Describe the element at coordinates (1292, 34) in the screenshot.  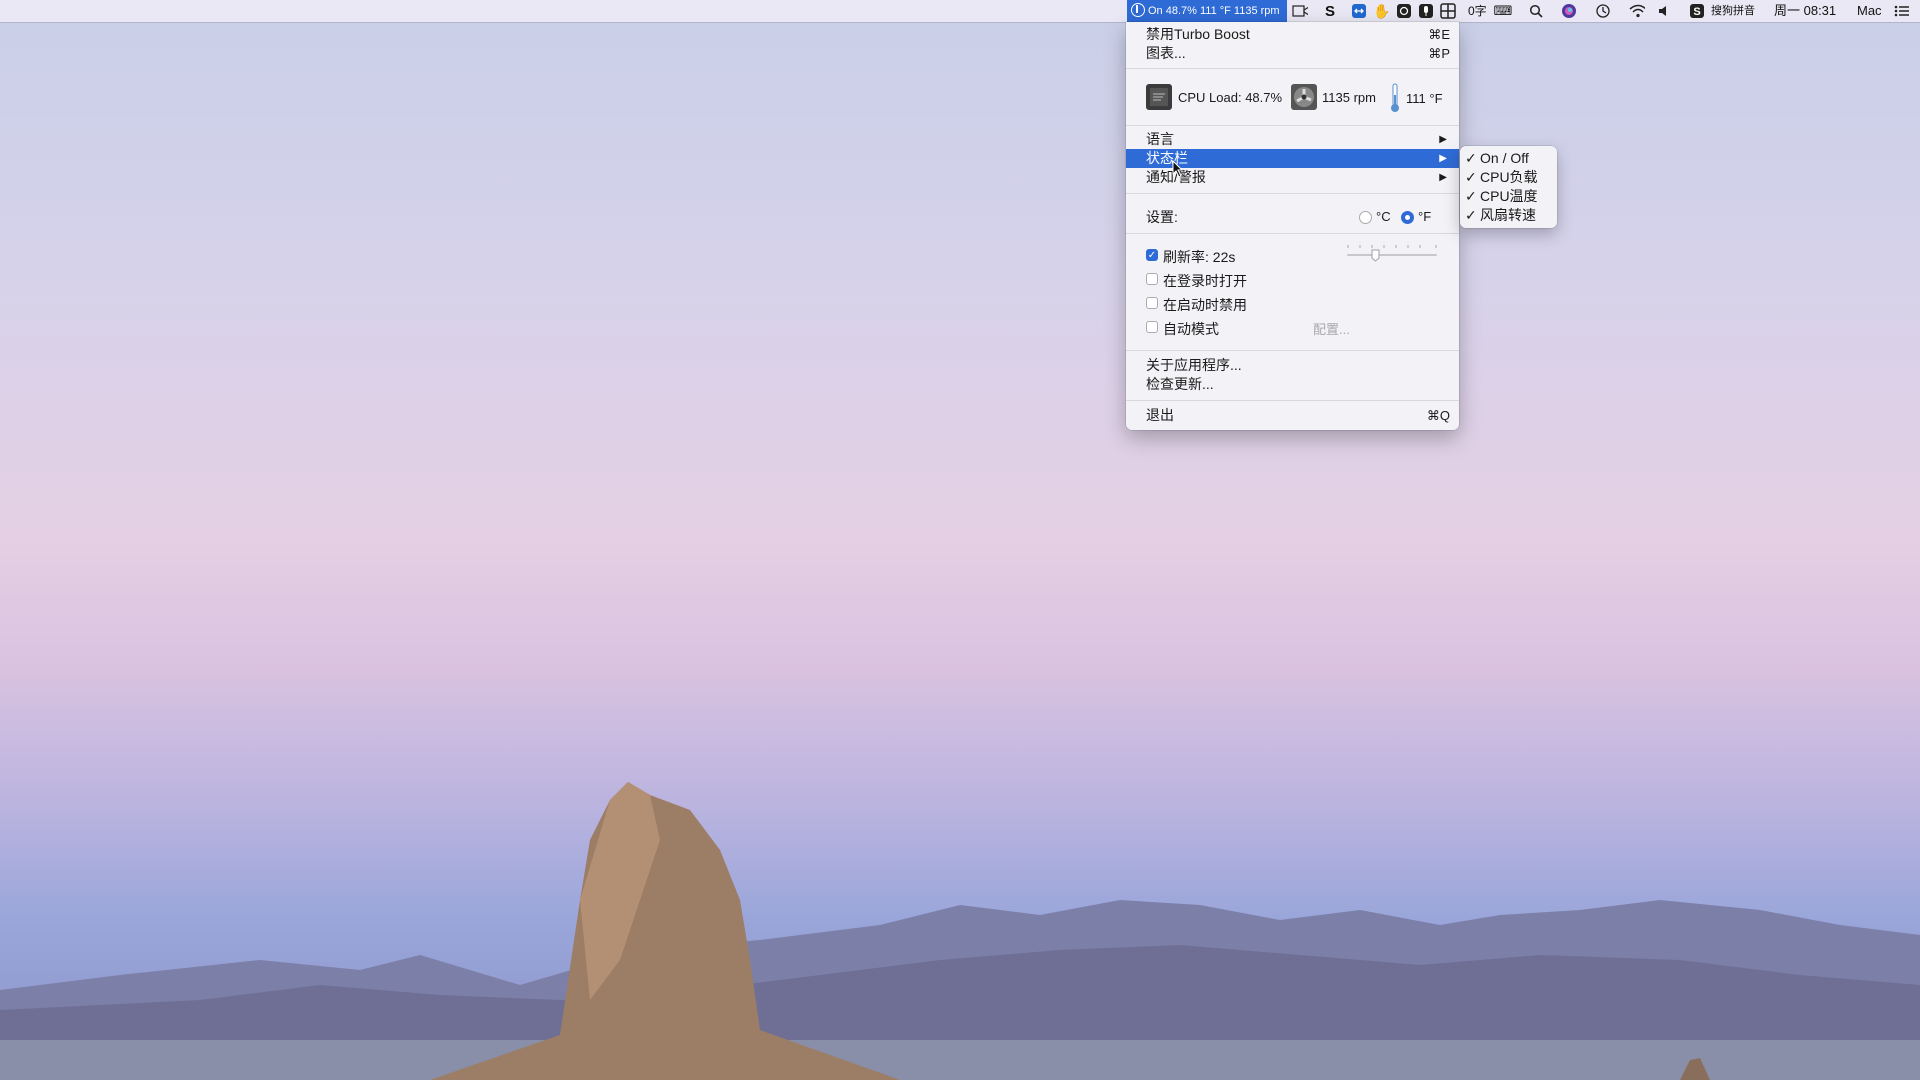
I see `menu-item-disable-turbo-boost: 禁用Turbo Boost ⌘E` at that location.